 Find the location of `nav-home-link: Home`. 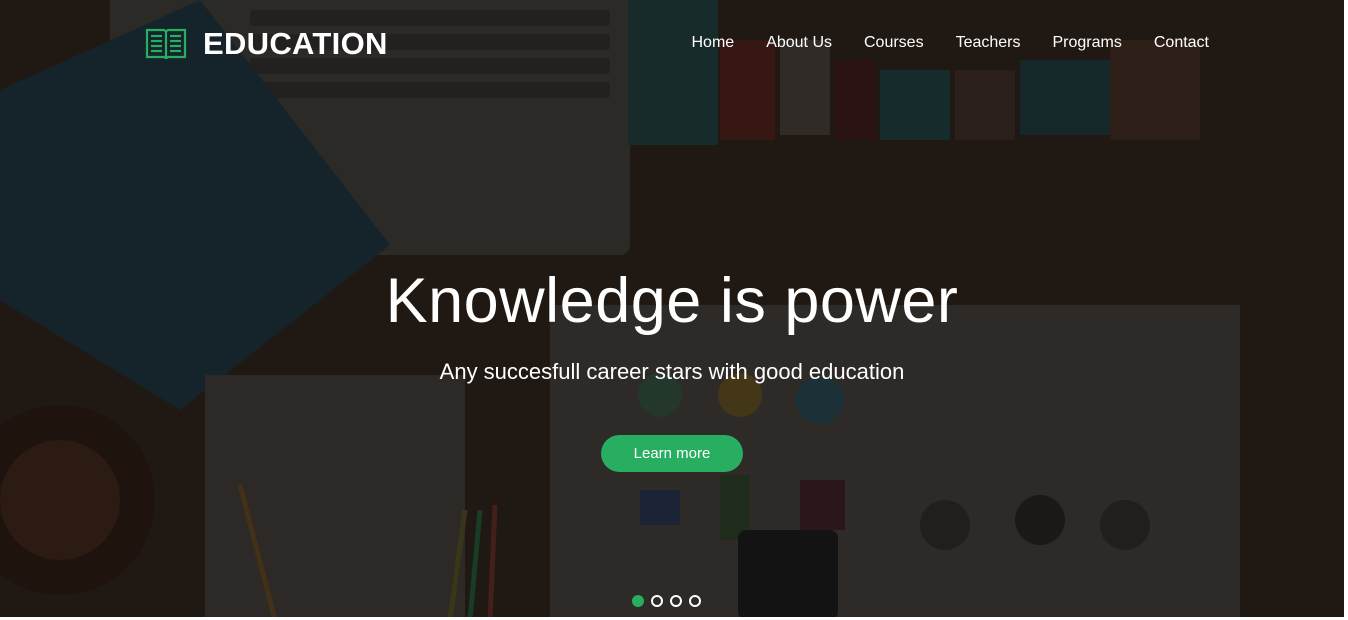

nav-home-link: Home is located at coordinates (713, 43).